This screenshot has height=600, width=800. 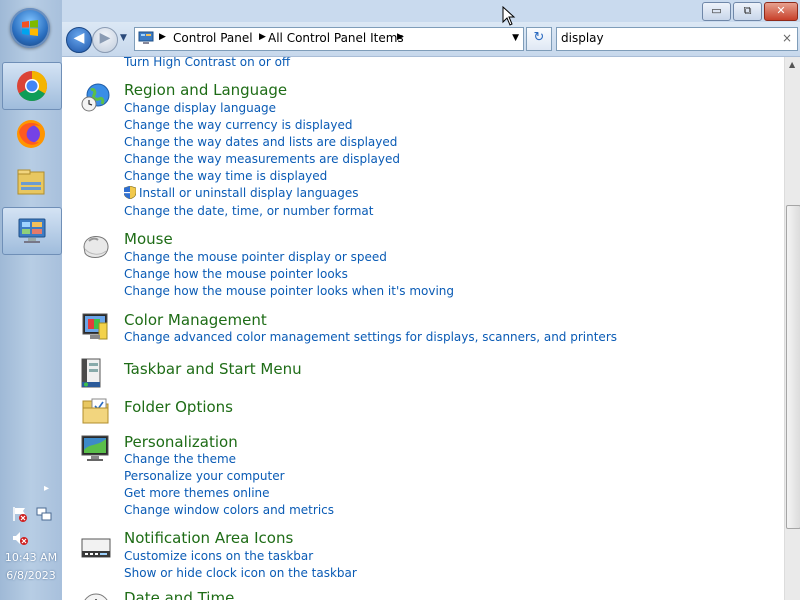 I want to click on link-personalize-computer: Personalize your computer, so click(x=204, y=476).